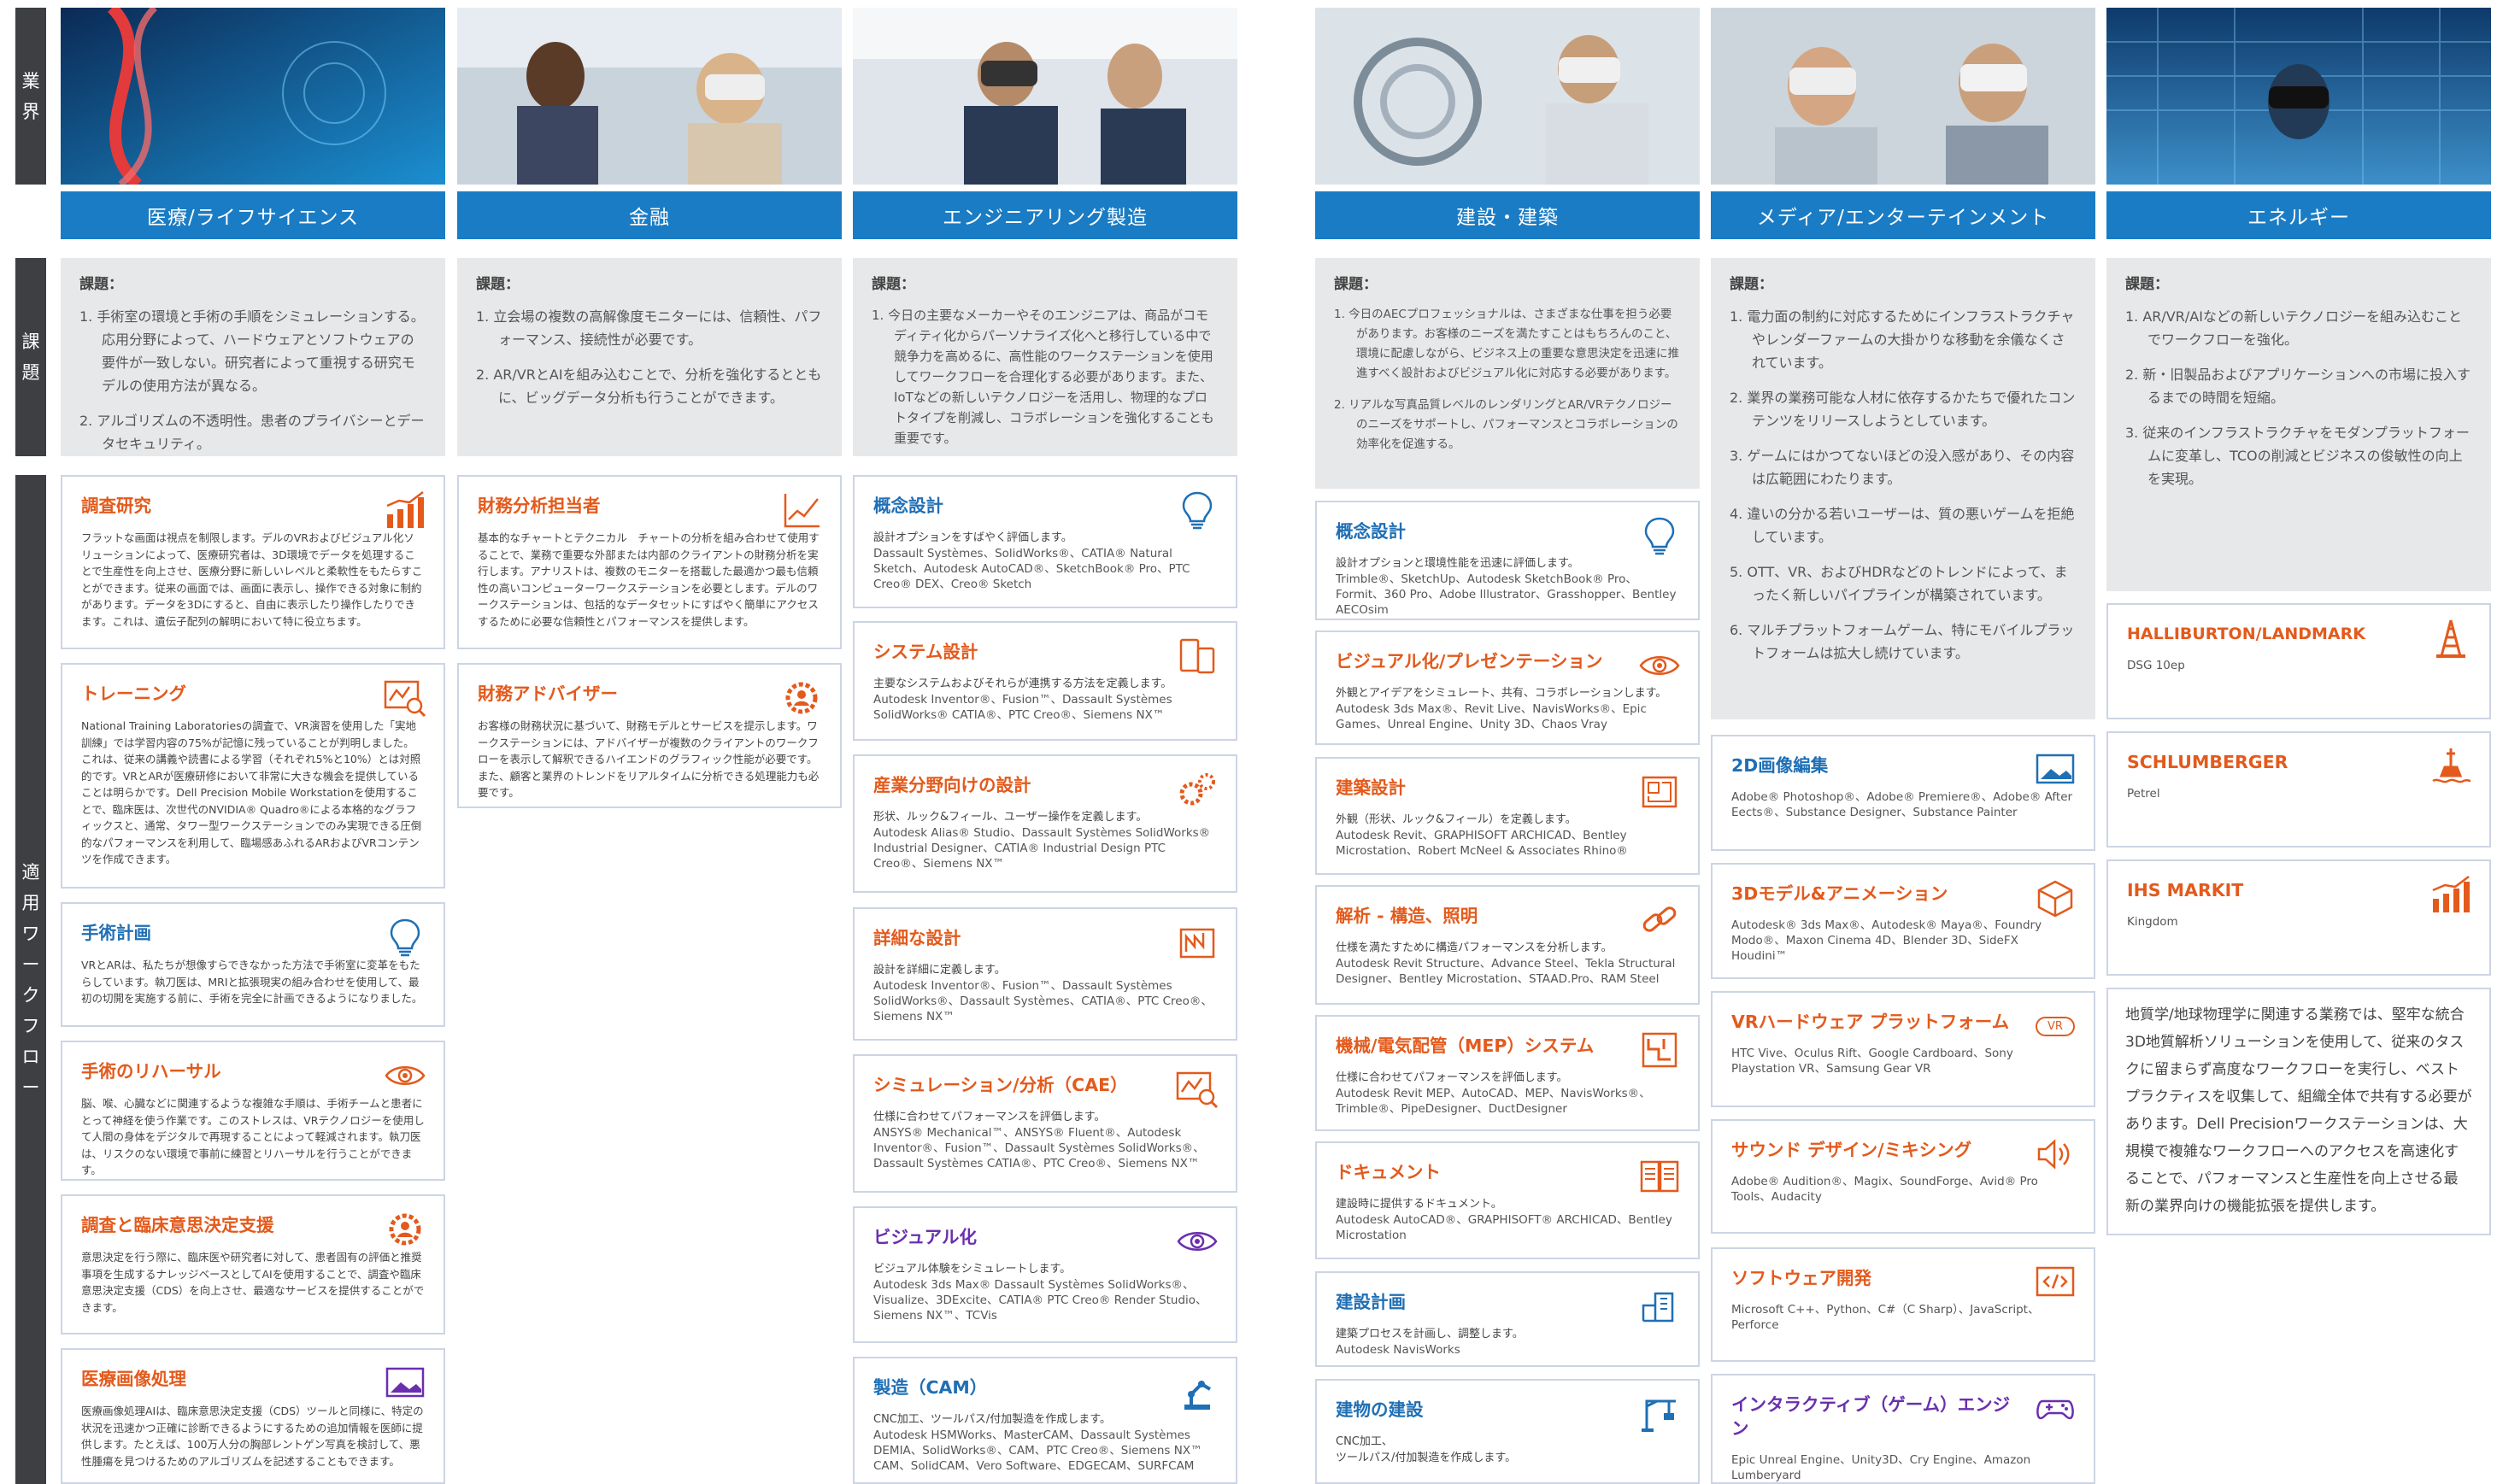 The height and width of the screenshot is (1484, 2497). What do you see at coordinates (1507, 215) in the screenshot?
I see `industry-title-construction: 建設・建築` at bounding box center [1507, 215].